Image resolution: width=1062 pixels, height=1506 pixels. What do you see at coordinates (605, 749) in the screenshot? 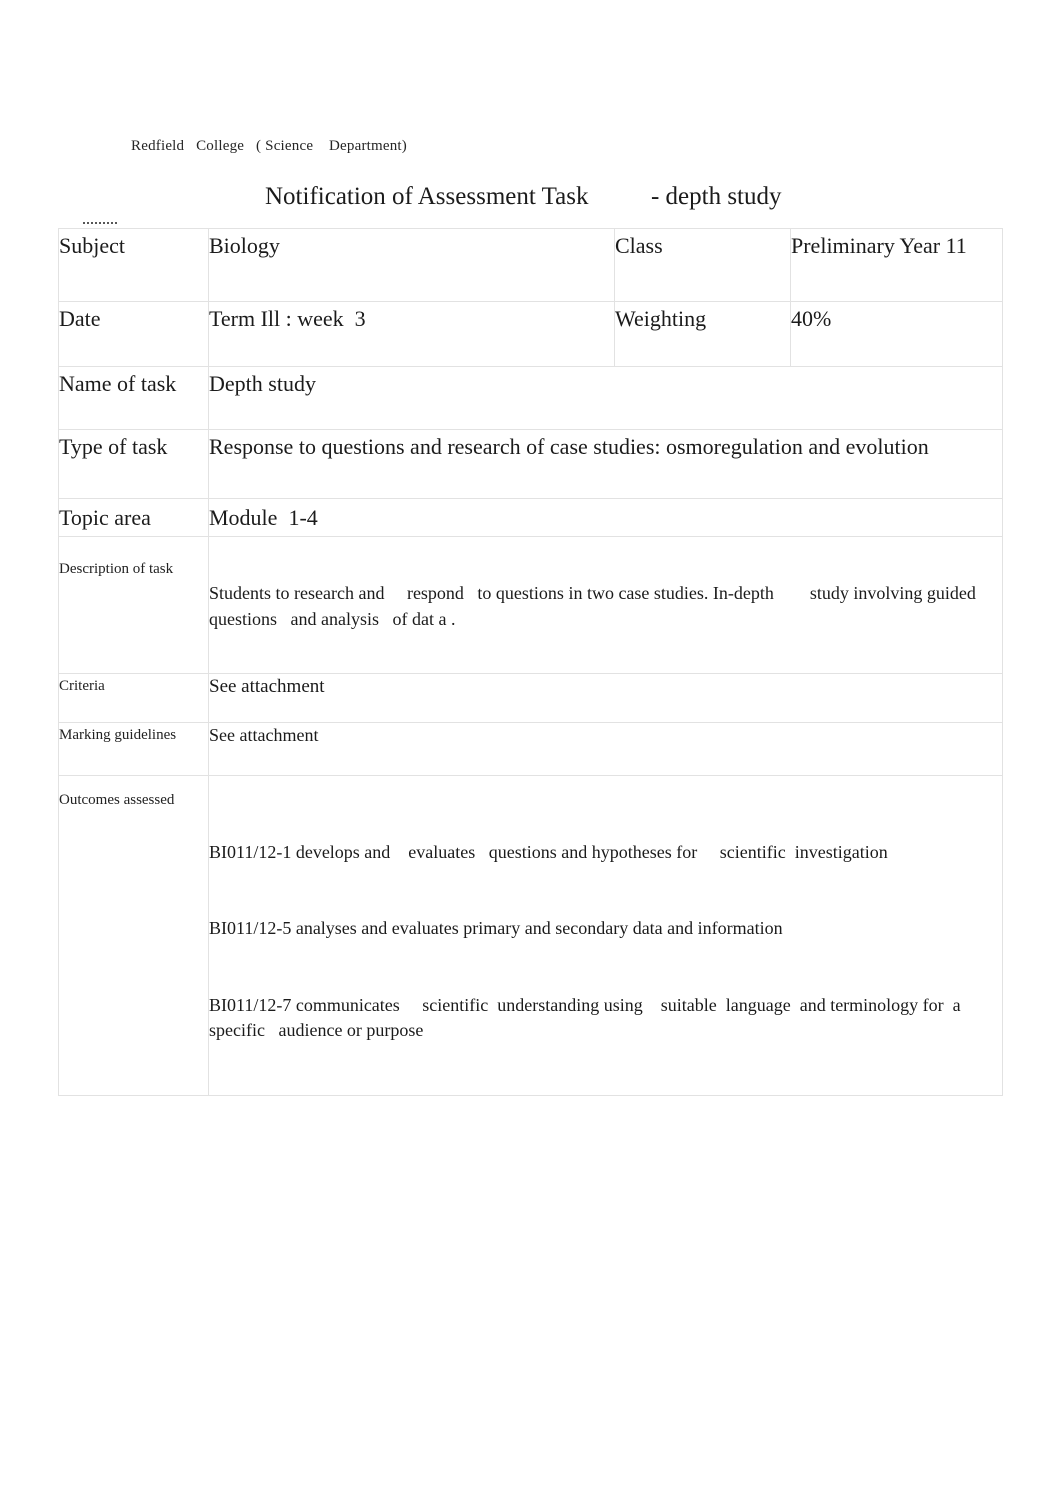
I see `value-marking-guidelines: See attachment` at bounding box center [605, 749].